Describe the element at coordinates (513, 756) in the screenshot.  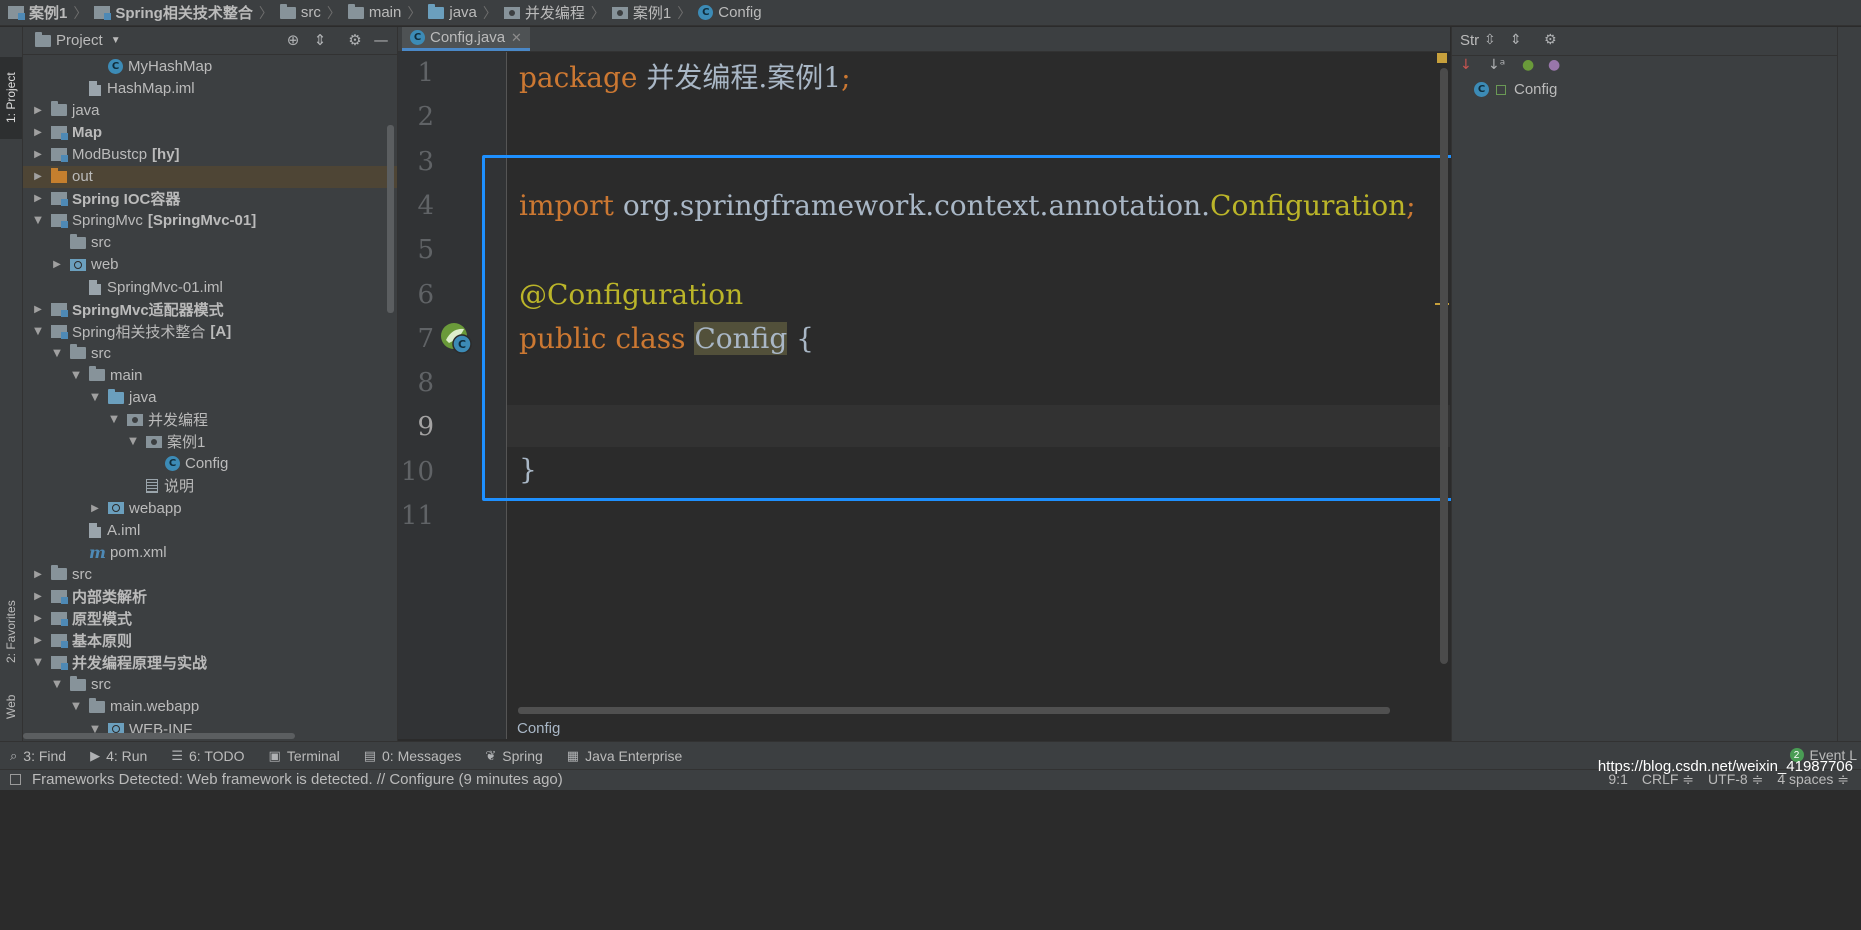
I see `tool-spring: ❦ Spring` at that location.